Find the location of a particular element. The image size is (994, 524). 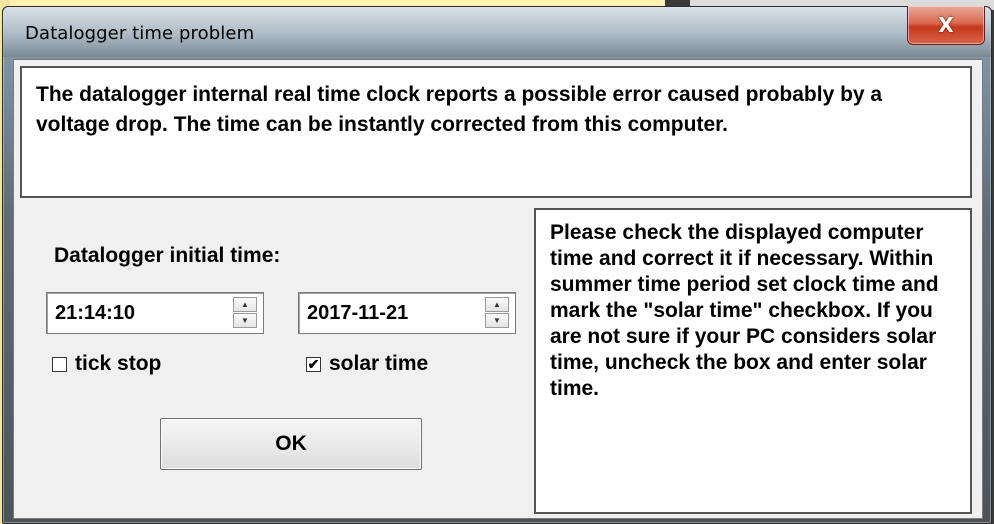

window-title: Datalogger time problem is located at coordinates (140, 33).